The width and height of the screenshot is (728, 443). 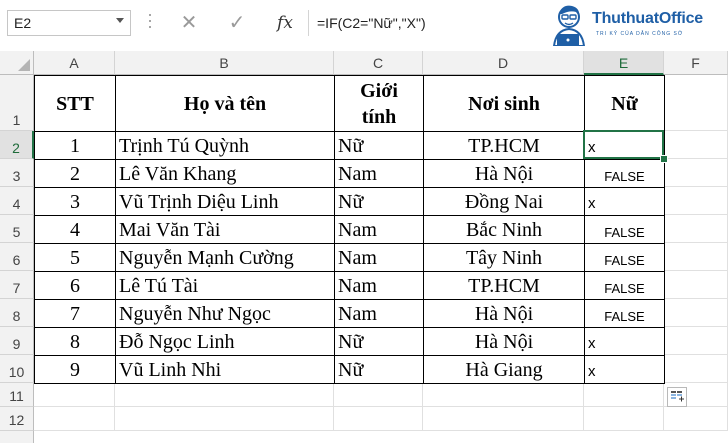 I want to click on active-cell-border, so click(x=623, y=144).